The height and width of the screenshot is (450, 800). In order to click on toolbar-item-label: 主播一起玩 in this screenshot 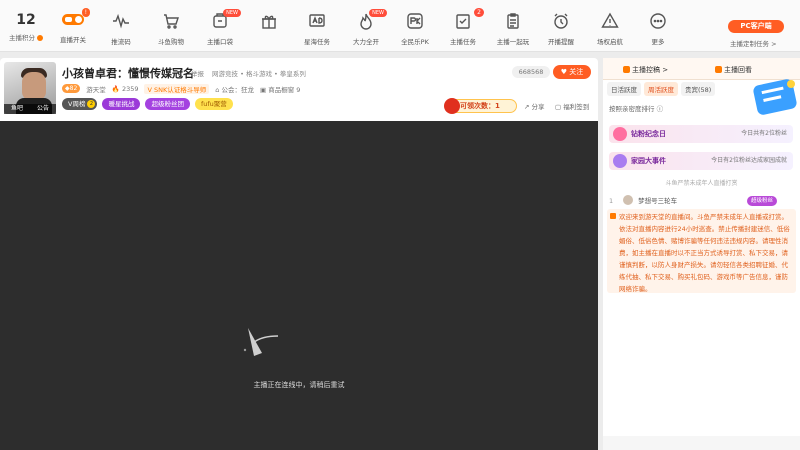, I will do `click(513, 42)`.